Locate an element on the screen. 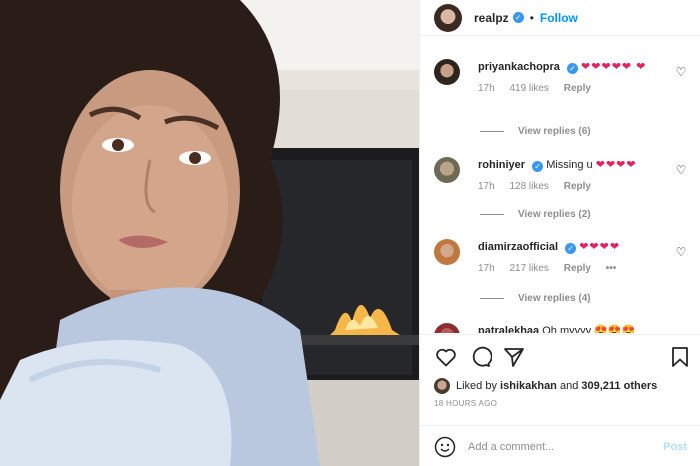 The width and height of the screenshot is (700, 466). comment-meta: 17h 419 likes Reply is located at coordinates (576, 88).